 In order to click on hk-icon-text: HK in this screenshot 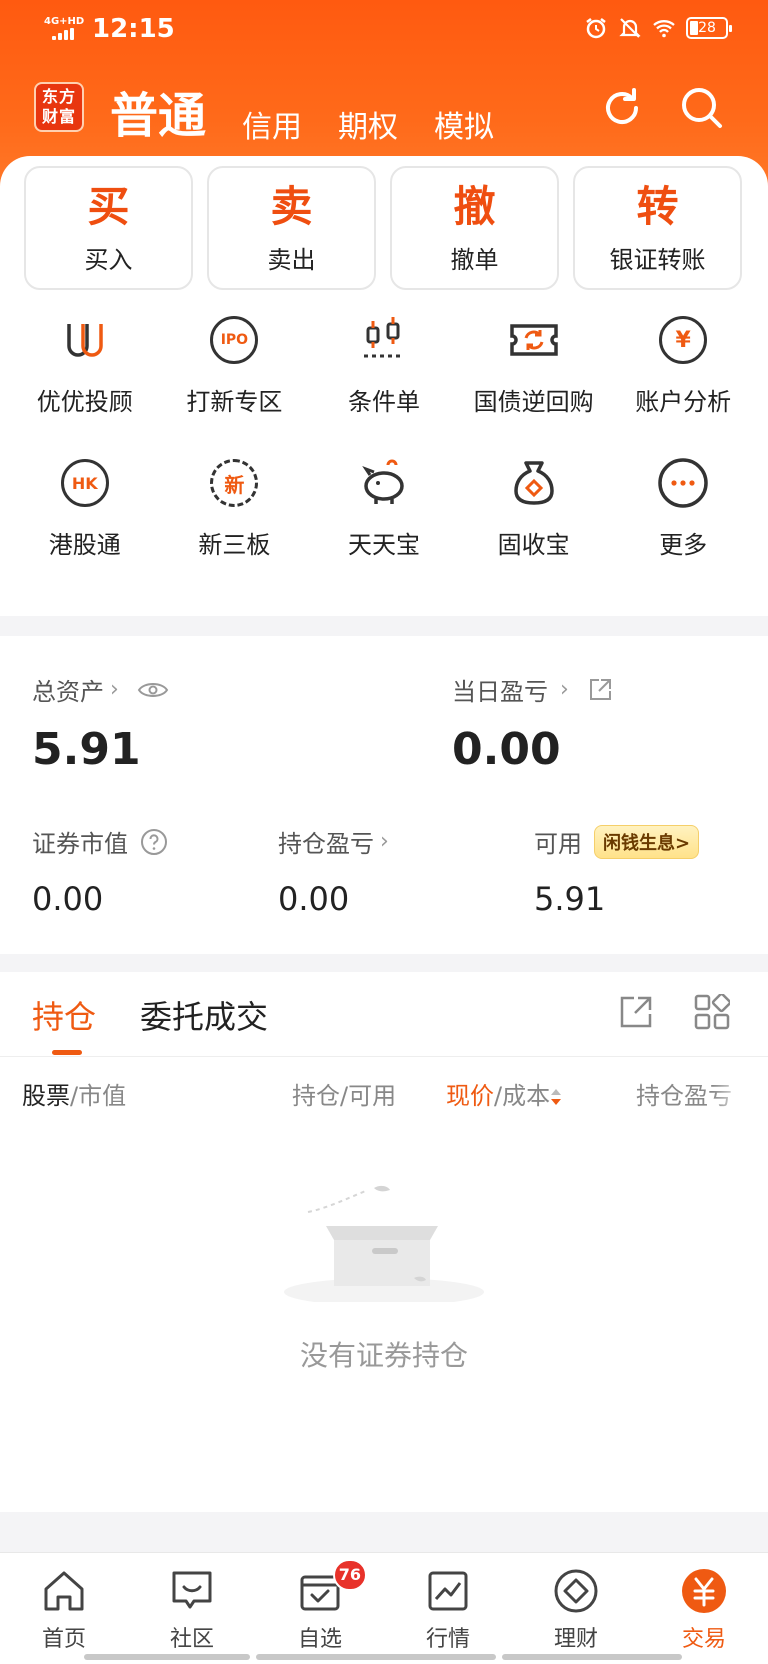, I will do `click(84, 483)`.